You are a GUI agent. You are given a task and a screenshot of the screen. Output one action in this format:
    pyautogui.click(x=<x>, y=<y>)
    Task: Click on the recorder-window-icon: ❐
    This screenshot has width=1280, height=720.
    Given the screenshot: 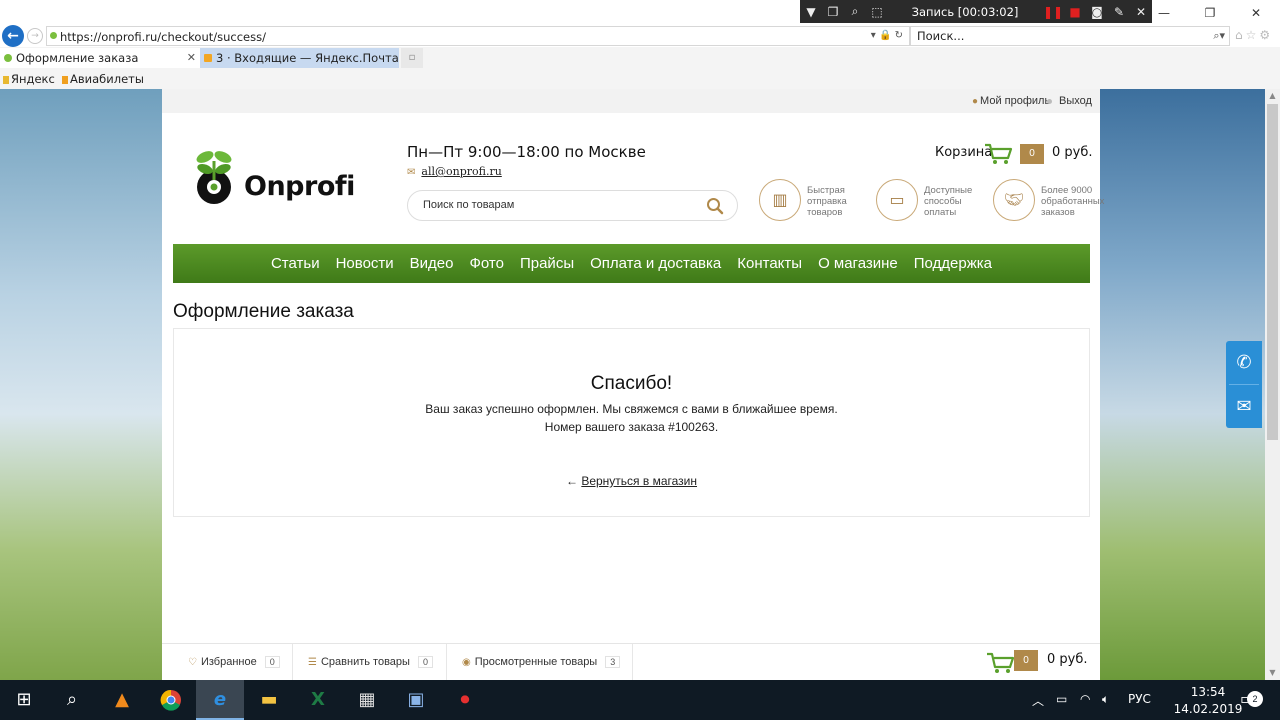 What is the action you would take?
    pyautogui.click(x=833, y=12)
    